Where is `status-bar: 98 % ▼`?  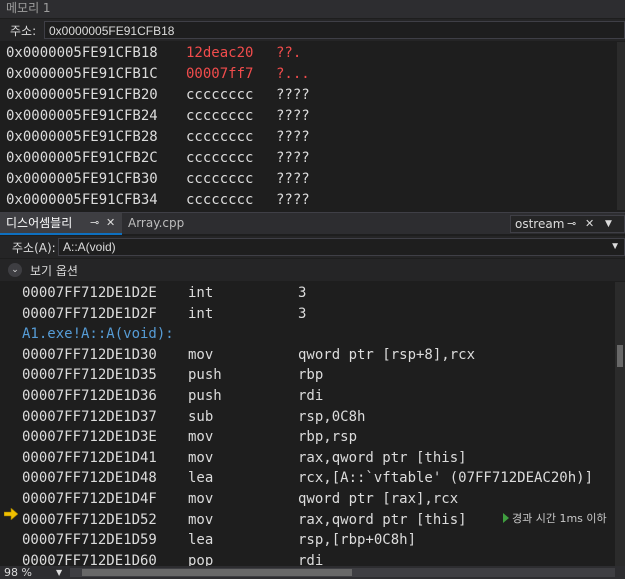 status-bar: 98 % ▼ is located at coordinates (312, 572).